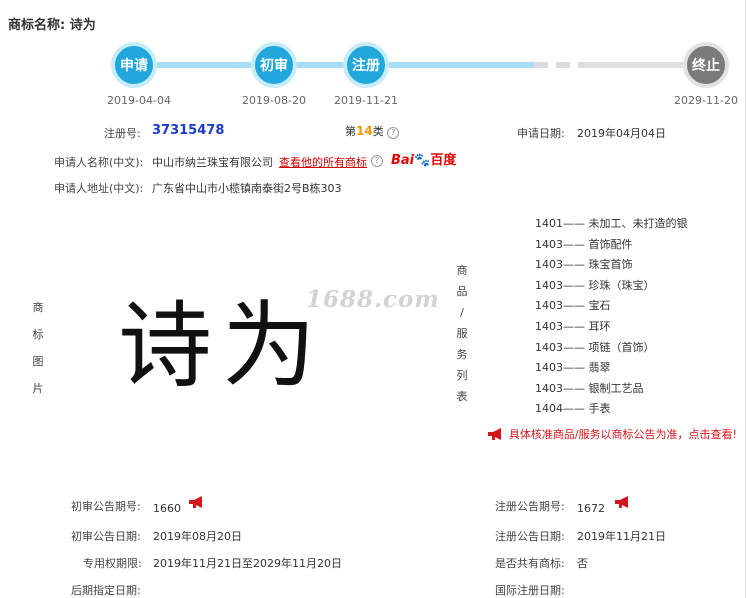  Describe the element at coordinates (366, 65) in the screenshot. I see `timeline-step-register: 注册` at that location.